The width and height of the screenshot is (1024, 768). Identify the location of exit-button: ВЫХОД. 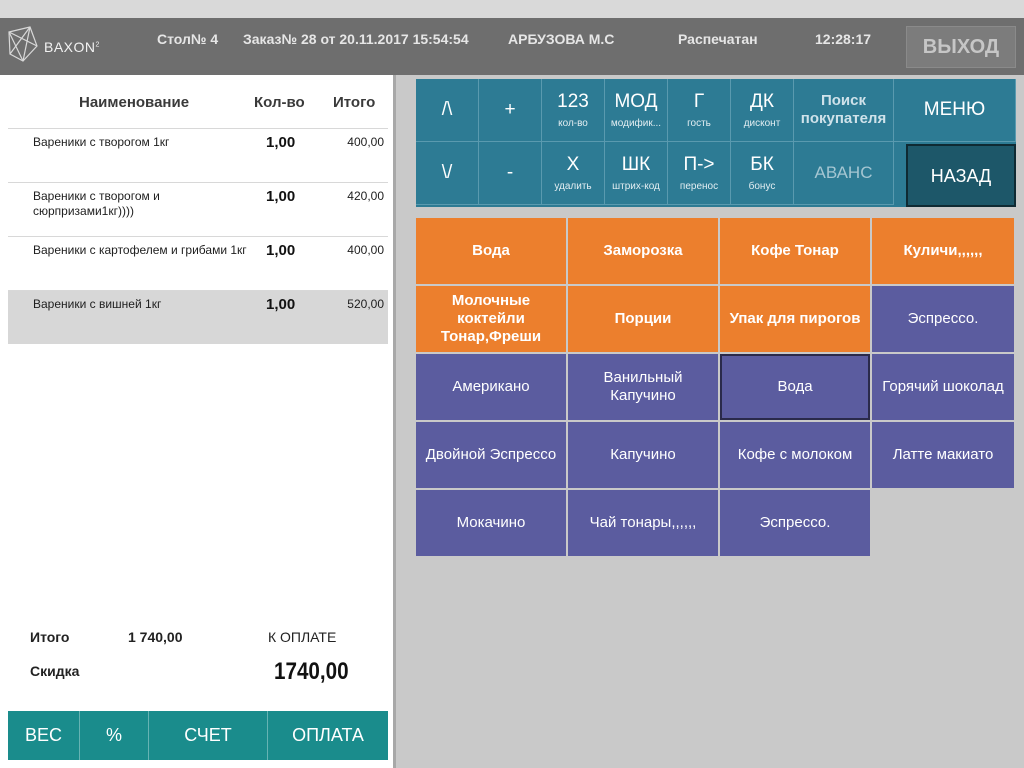
(961, 47).